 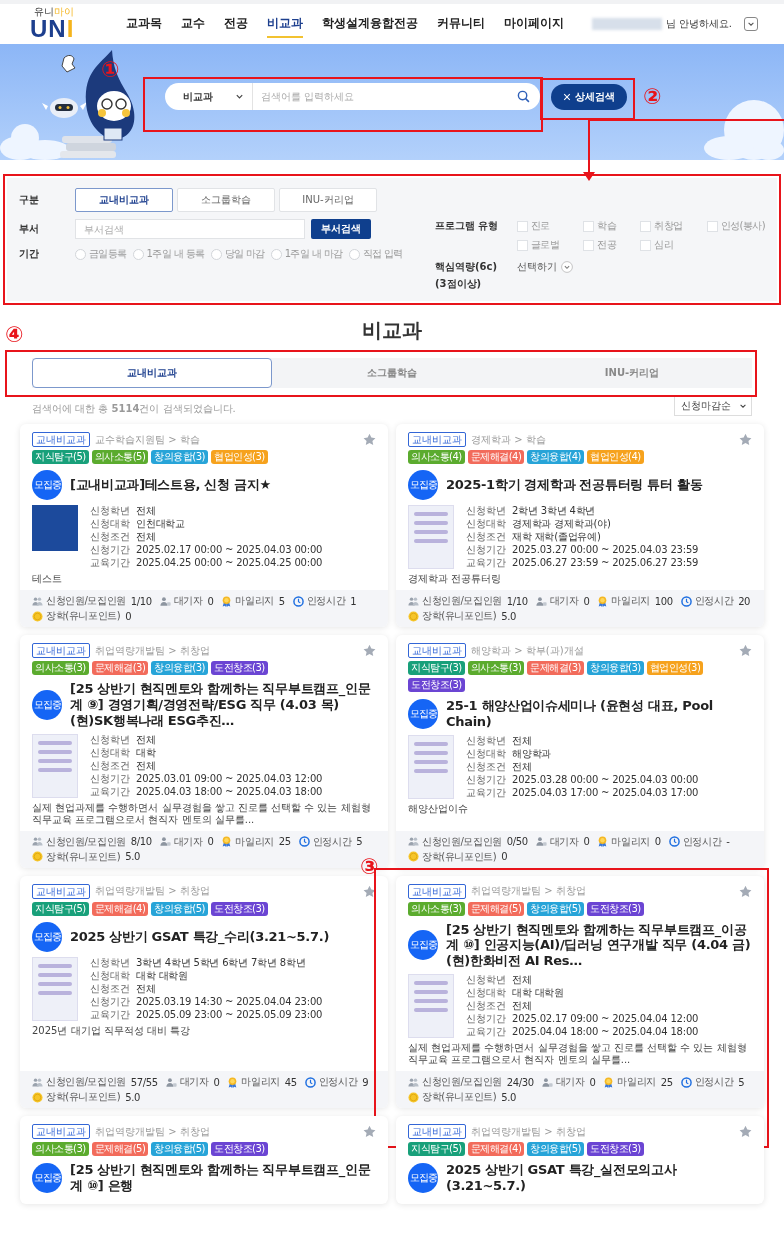 What do you see at coordinates (200, 936) in the screenshot?
I see `program-title: 2025 상반기 GSAT 특강_수리(3.21~5.7.)` at bounding box center [200, 936].